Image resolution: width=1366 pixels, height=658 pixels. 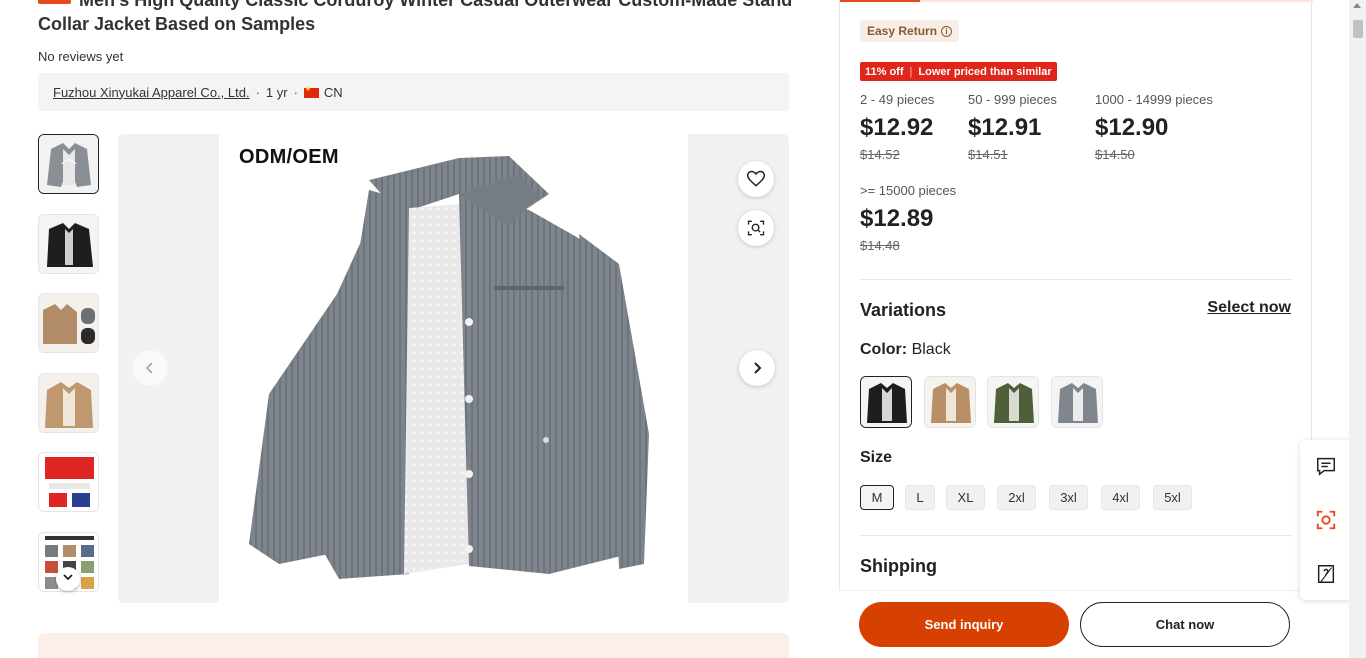 I want to click on supplier-years: 1 yr, so click(x=276, y=92).